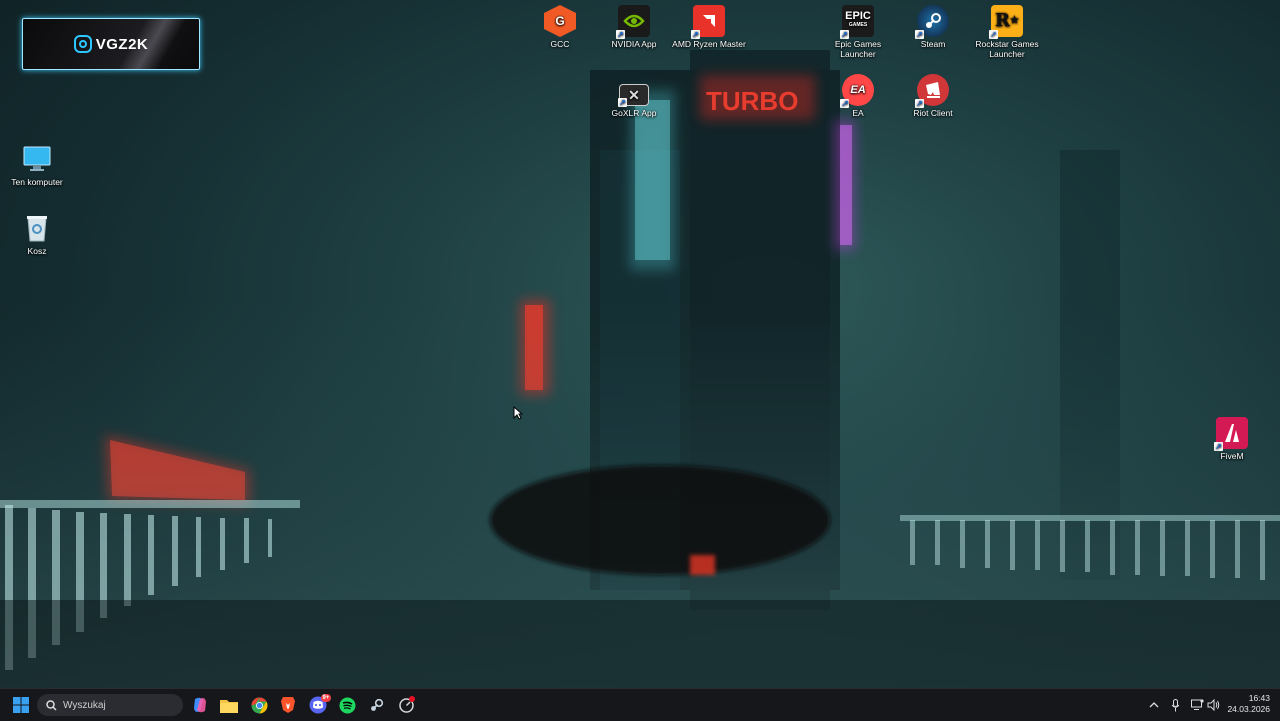 This screenshot has height=721, width=1280. What do you see at coordinates (709, 44) in the screenshot?
I see `desktop-icon-label: AMD Ryzen Master` at bounding box center [709, 44].